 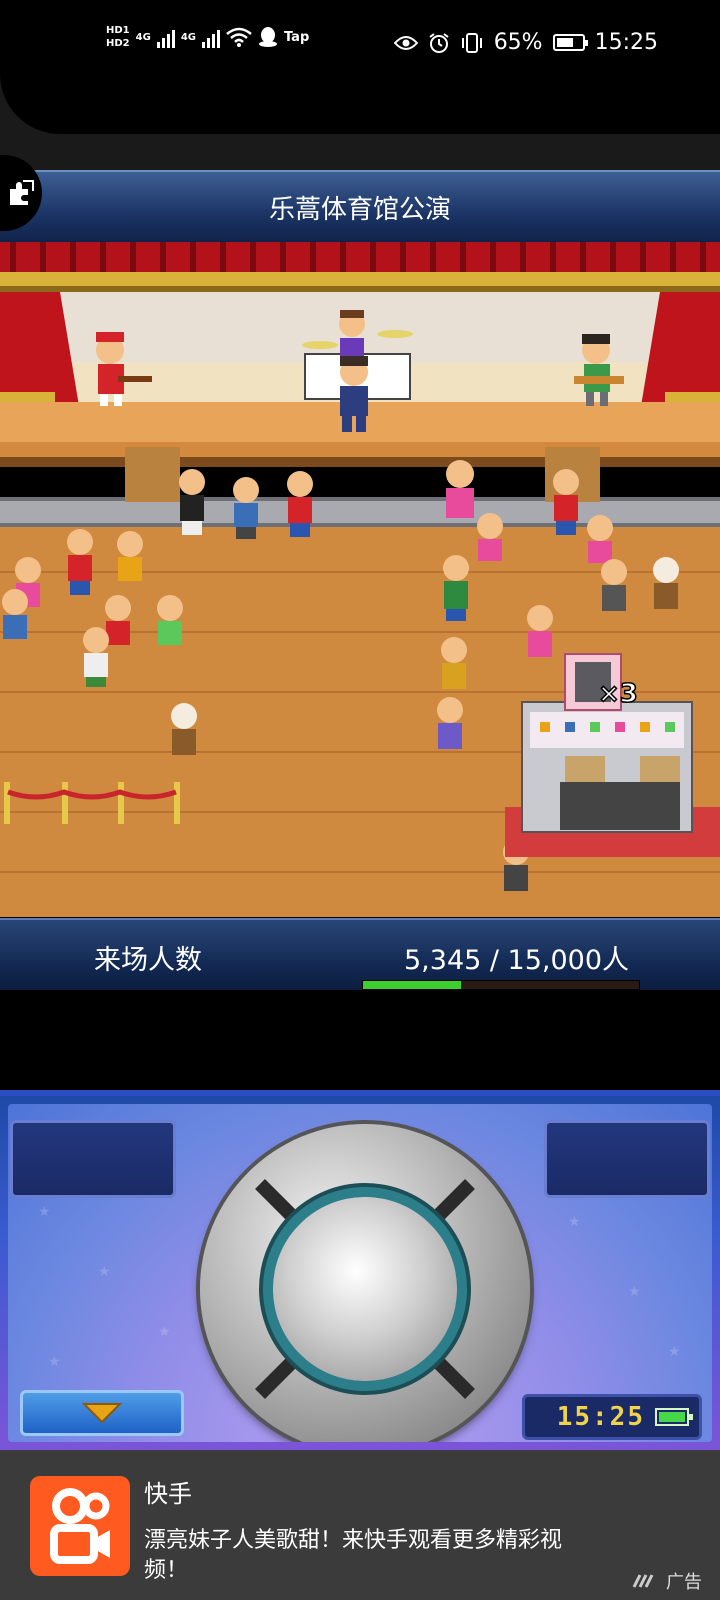 I want to click on menu-toggle-button, so click(x=102, y=1413).